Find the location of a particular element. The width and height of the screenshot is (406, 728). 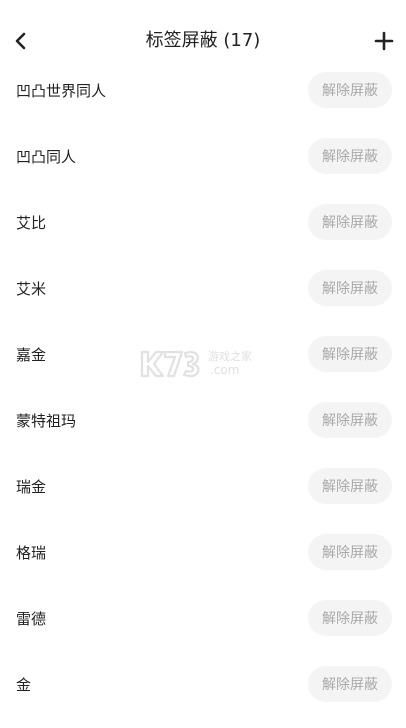

tag-name: 凹凸同人 is located at coordinates (46, 156).